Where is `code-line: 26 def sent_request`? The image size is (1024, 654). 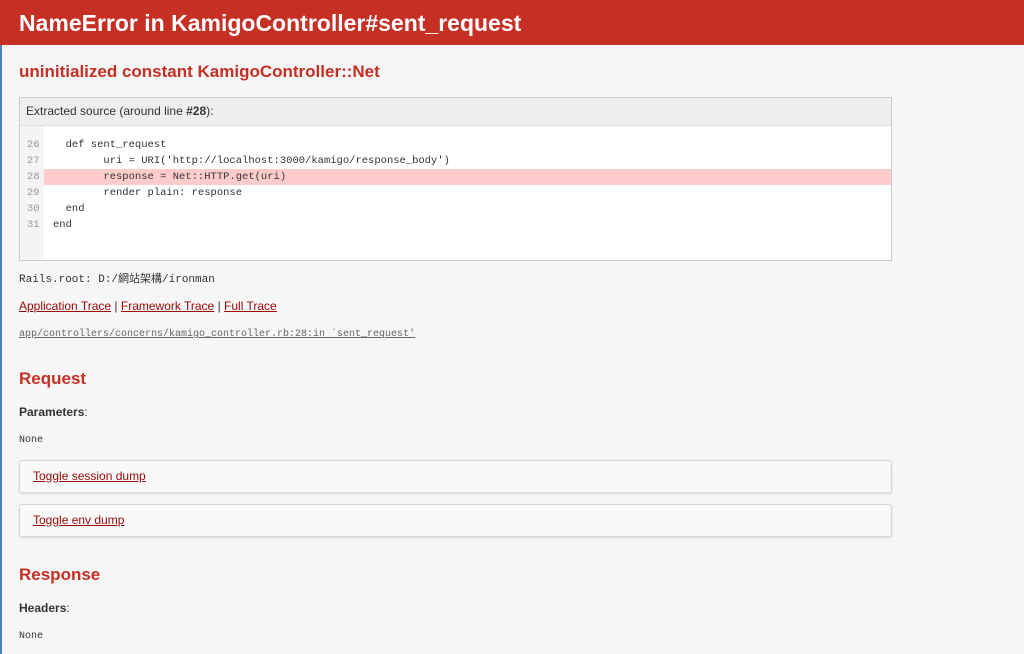 code-line: 26 def sent_request is located at coordinates (455, 145).